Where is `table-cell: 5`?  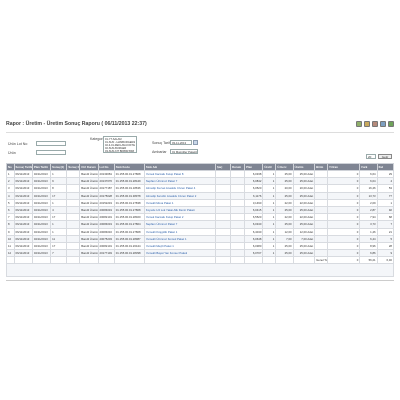
table-cell: 5 is located at coordinates (10, 202).